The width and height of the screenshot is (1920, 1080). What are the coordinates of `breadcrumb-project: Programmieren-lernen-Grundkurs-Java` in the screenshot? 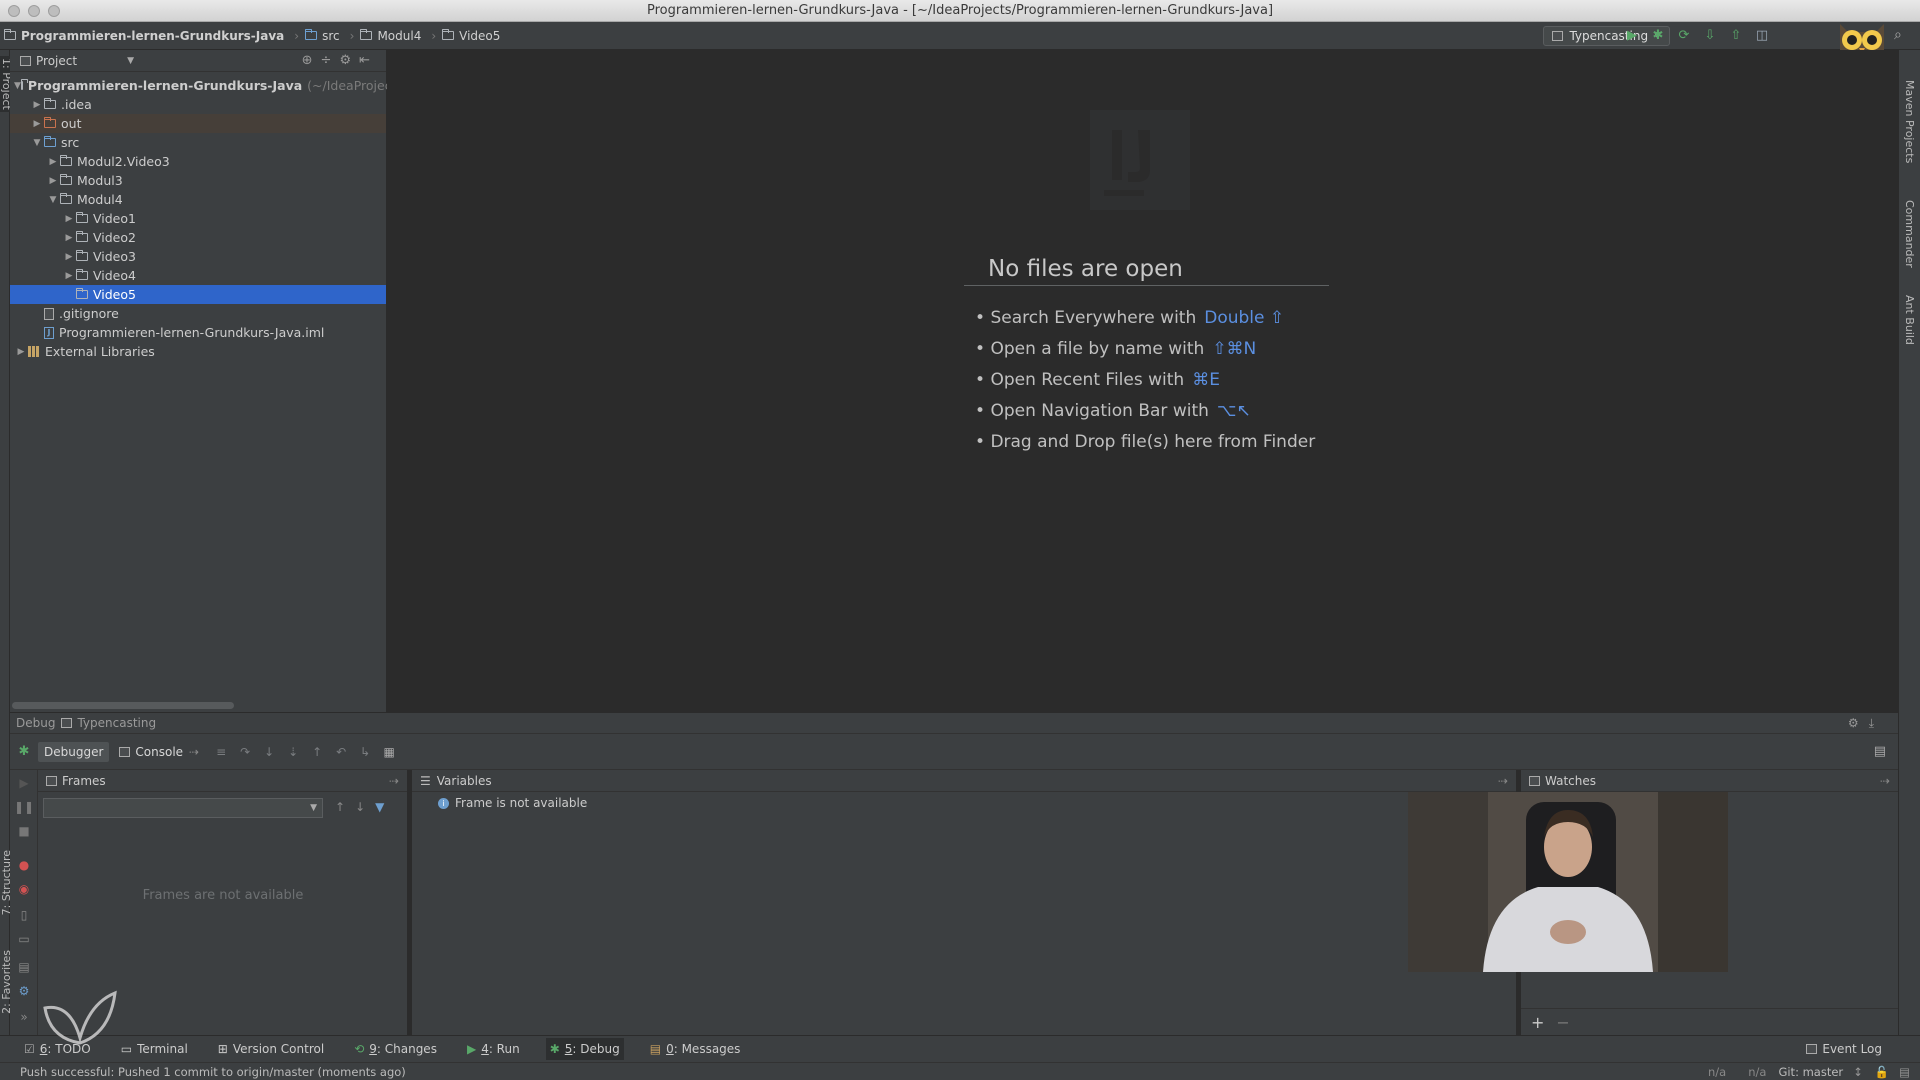 It's located at (144, 36).